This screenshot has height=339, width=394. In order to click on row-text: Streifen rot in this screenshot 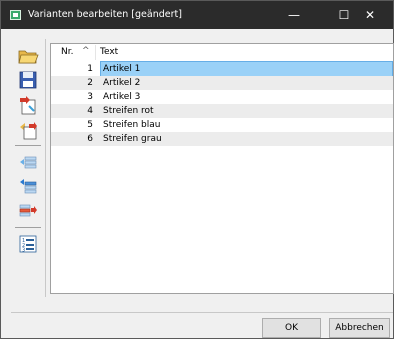, I will do `click(128, 111)`.